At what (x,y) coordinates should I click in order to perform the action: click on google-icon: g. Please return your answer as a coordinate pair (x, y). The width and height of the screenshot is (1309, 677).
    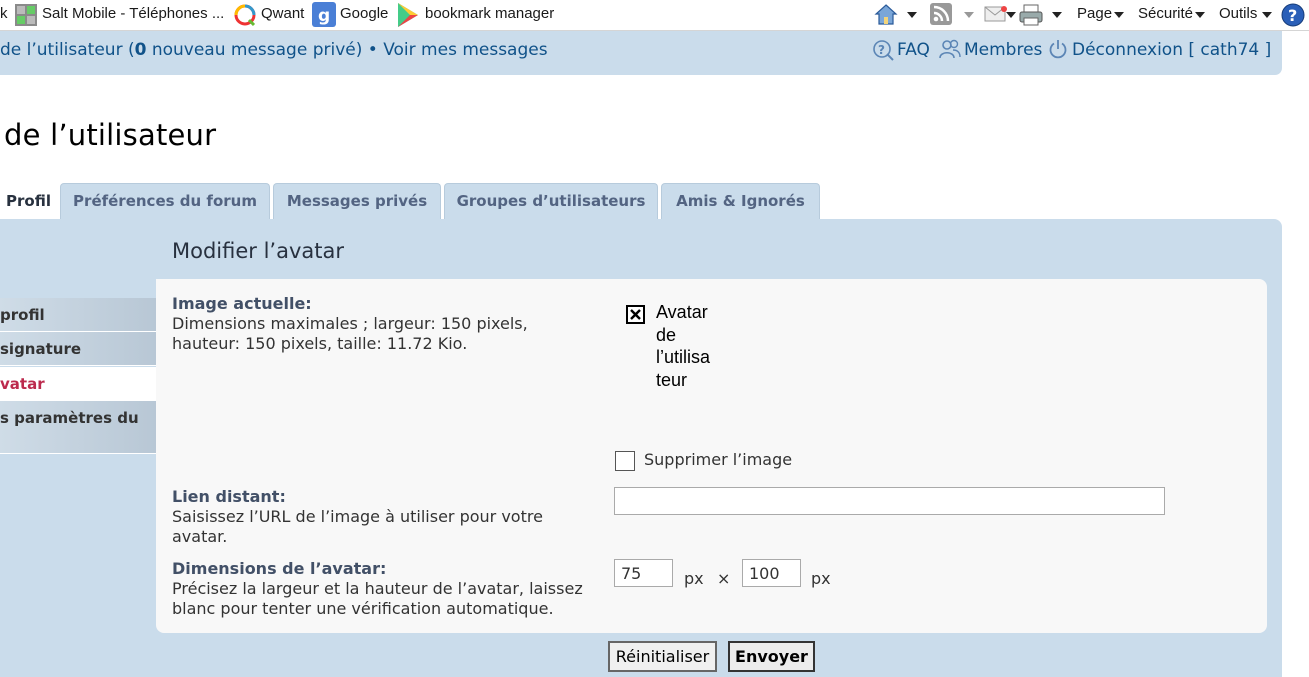
    Looking at the image, I should click on (324, 14).